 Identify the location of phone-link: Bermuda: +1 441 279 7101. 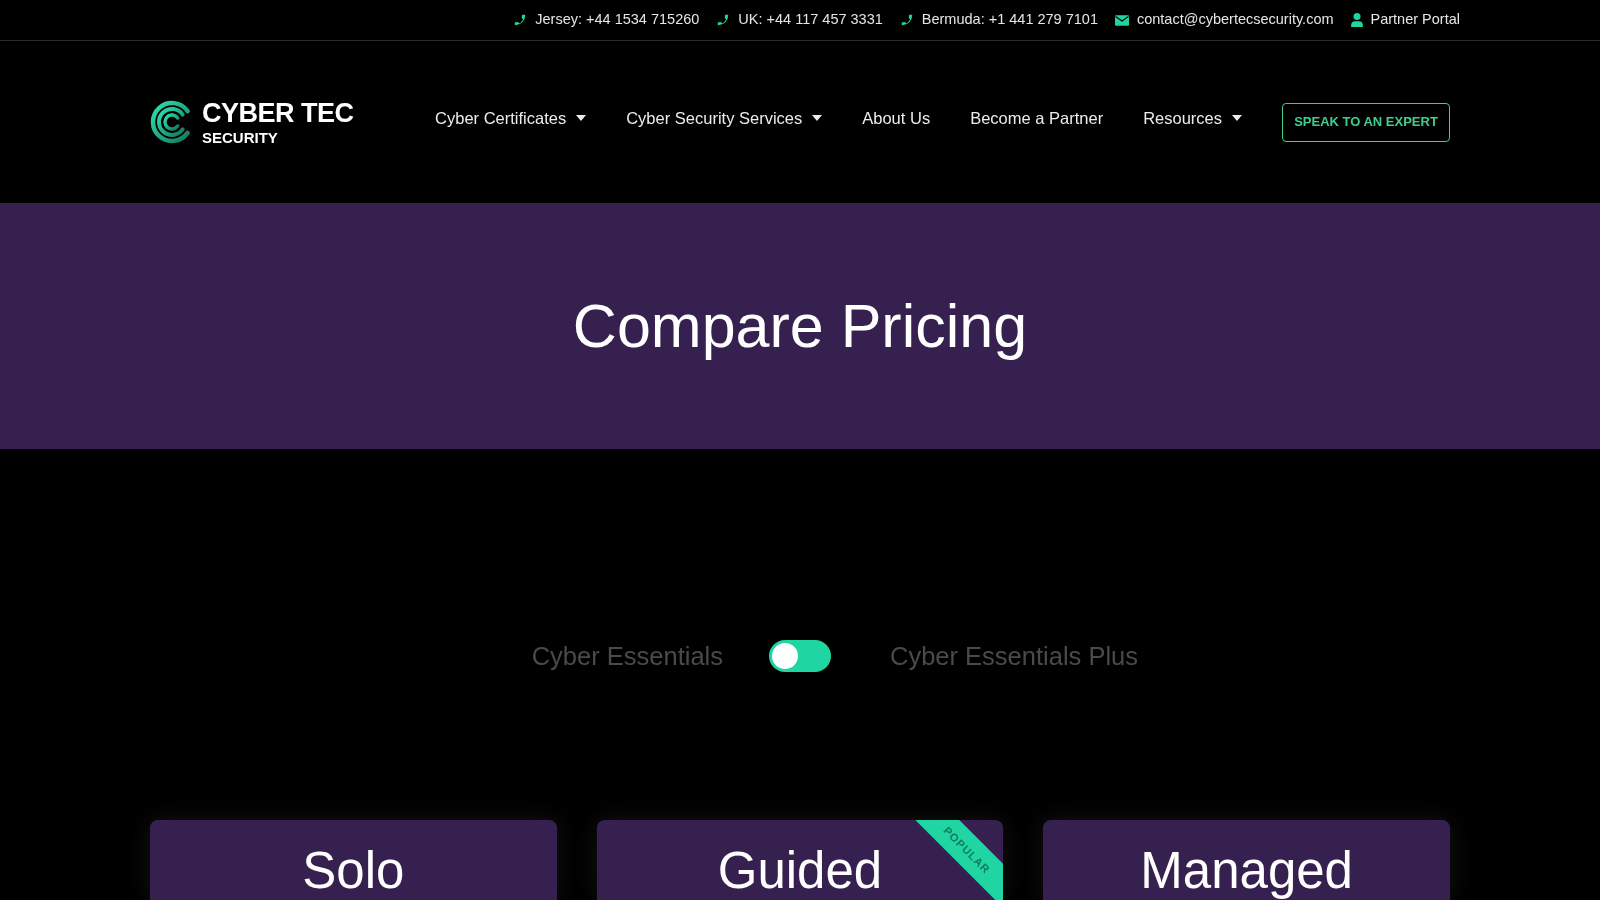
(998, 20).